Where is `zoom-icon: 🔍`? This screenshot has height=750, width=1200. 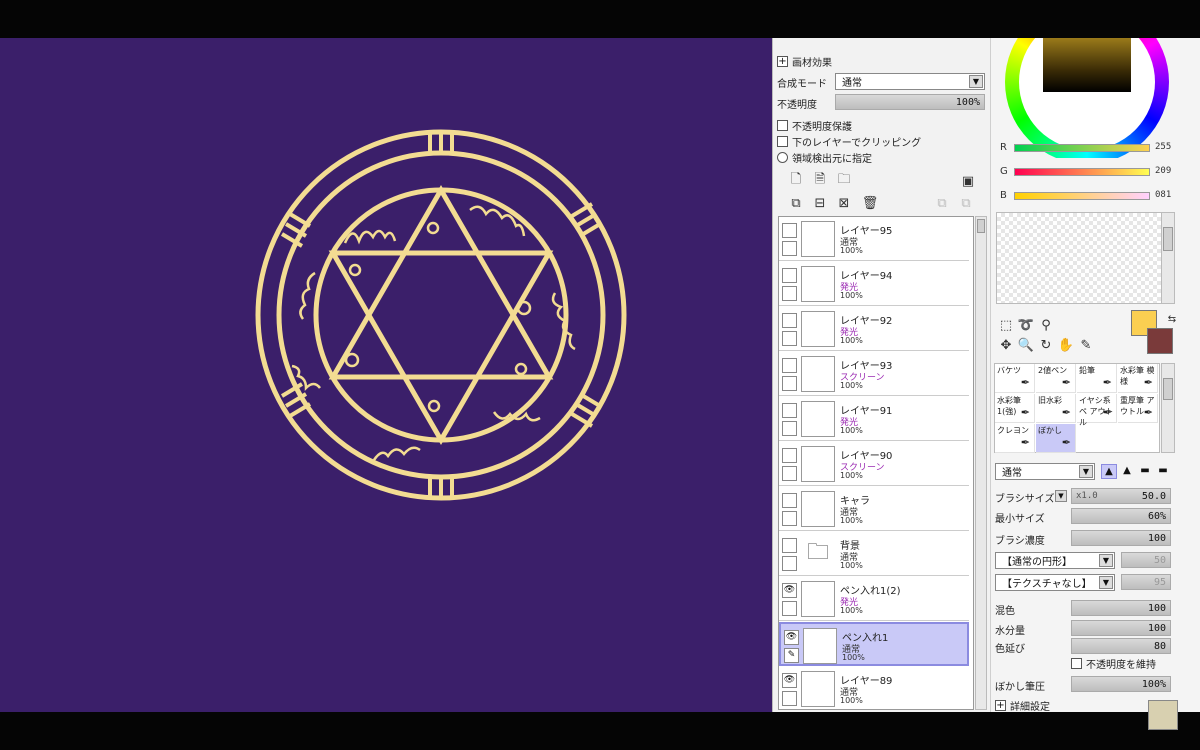
zoom-icon: 🔍 is located at coordinates (1026, 345).